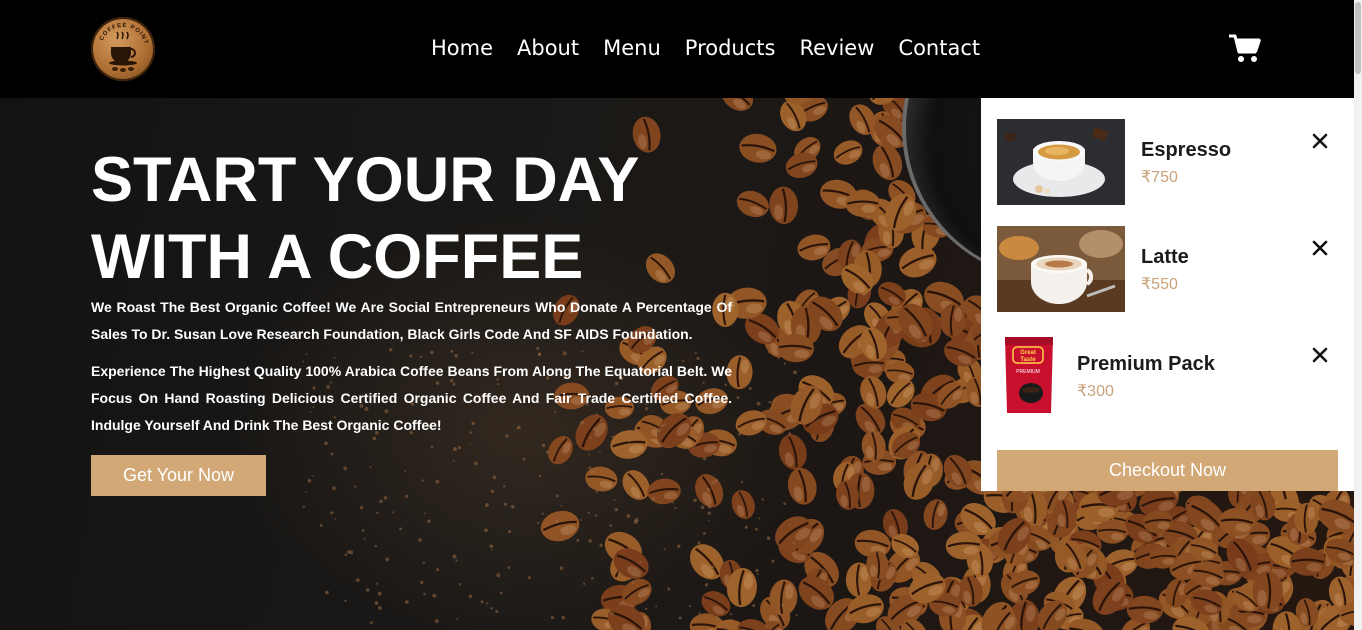  I want to click on shopping-cart-icon, so click(1245, 48).